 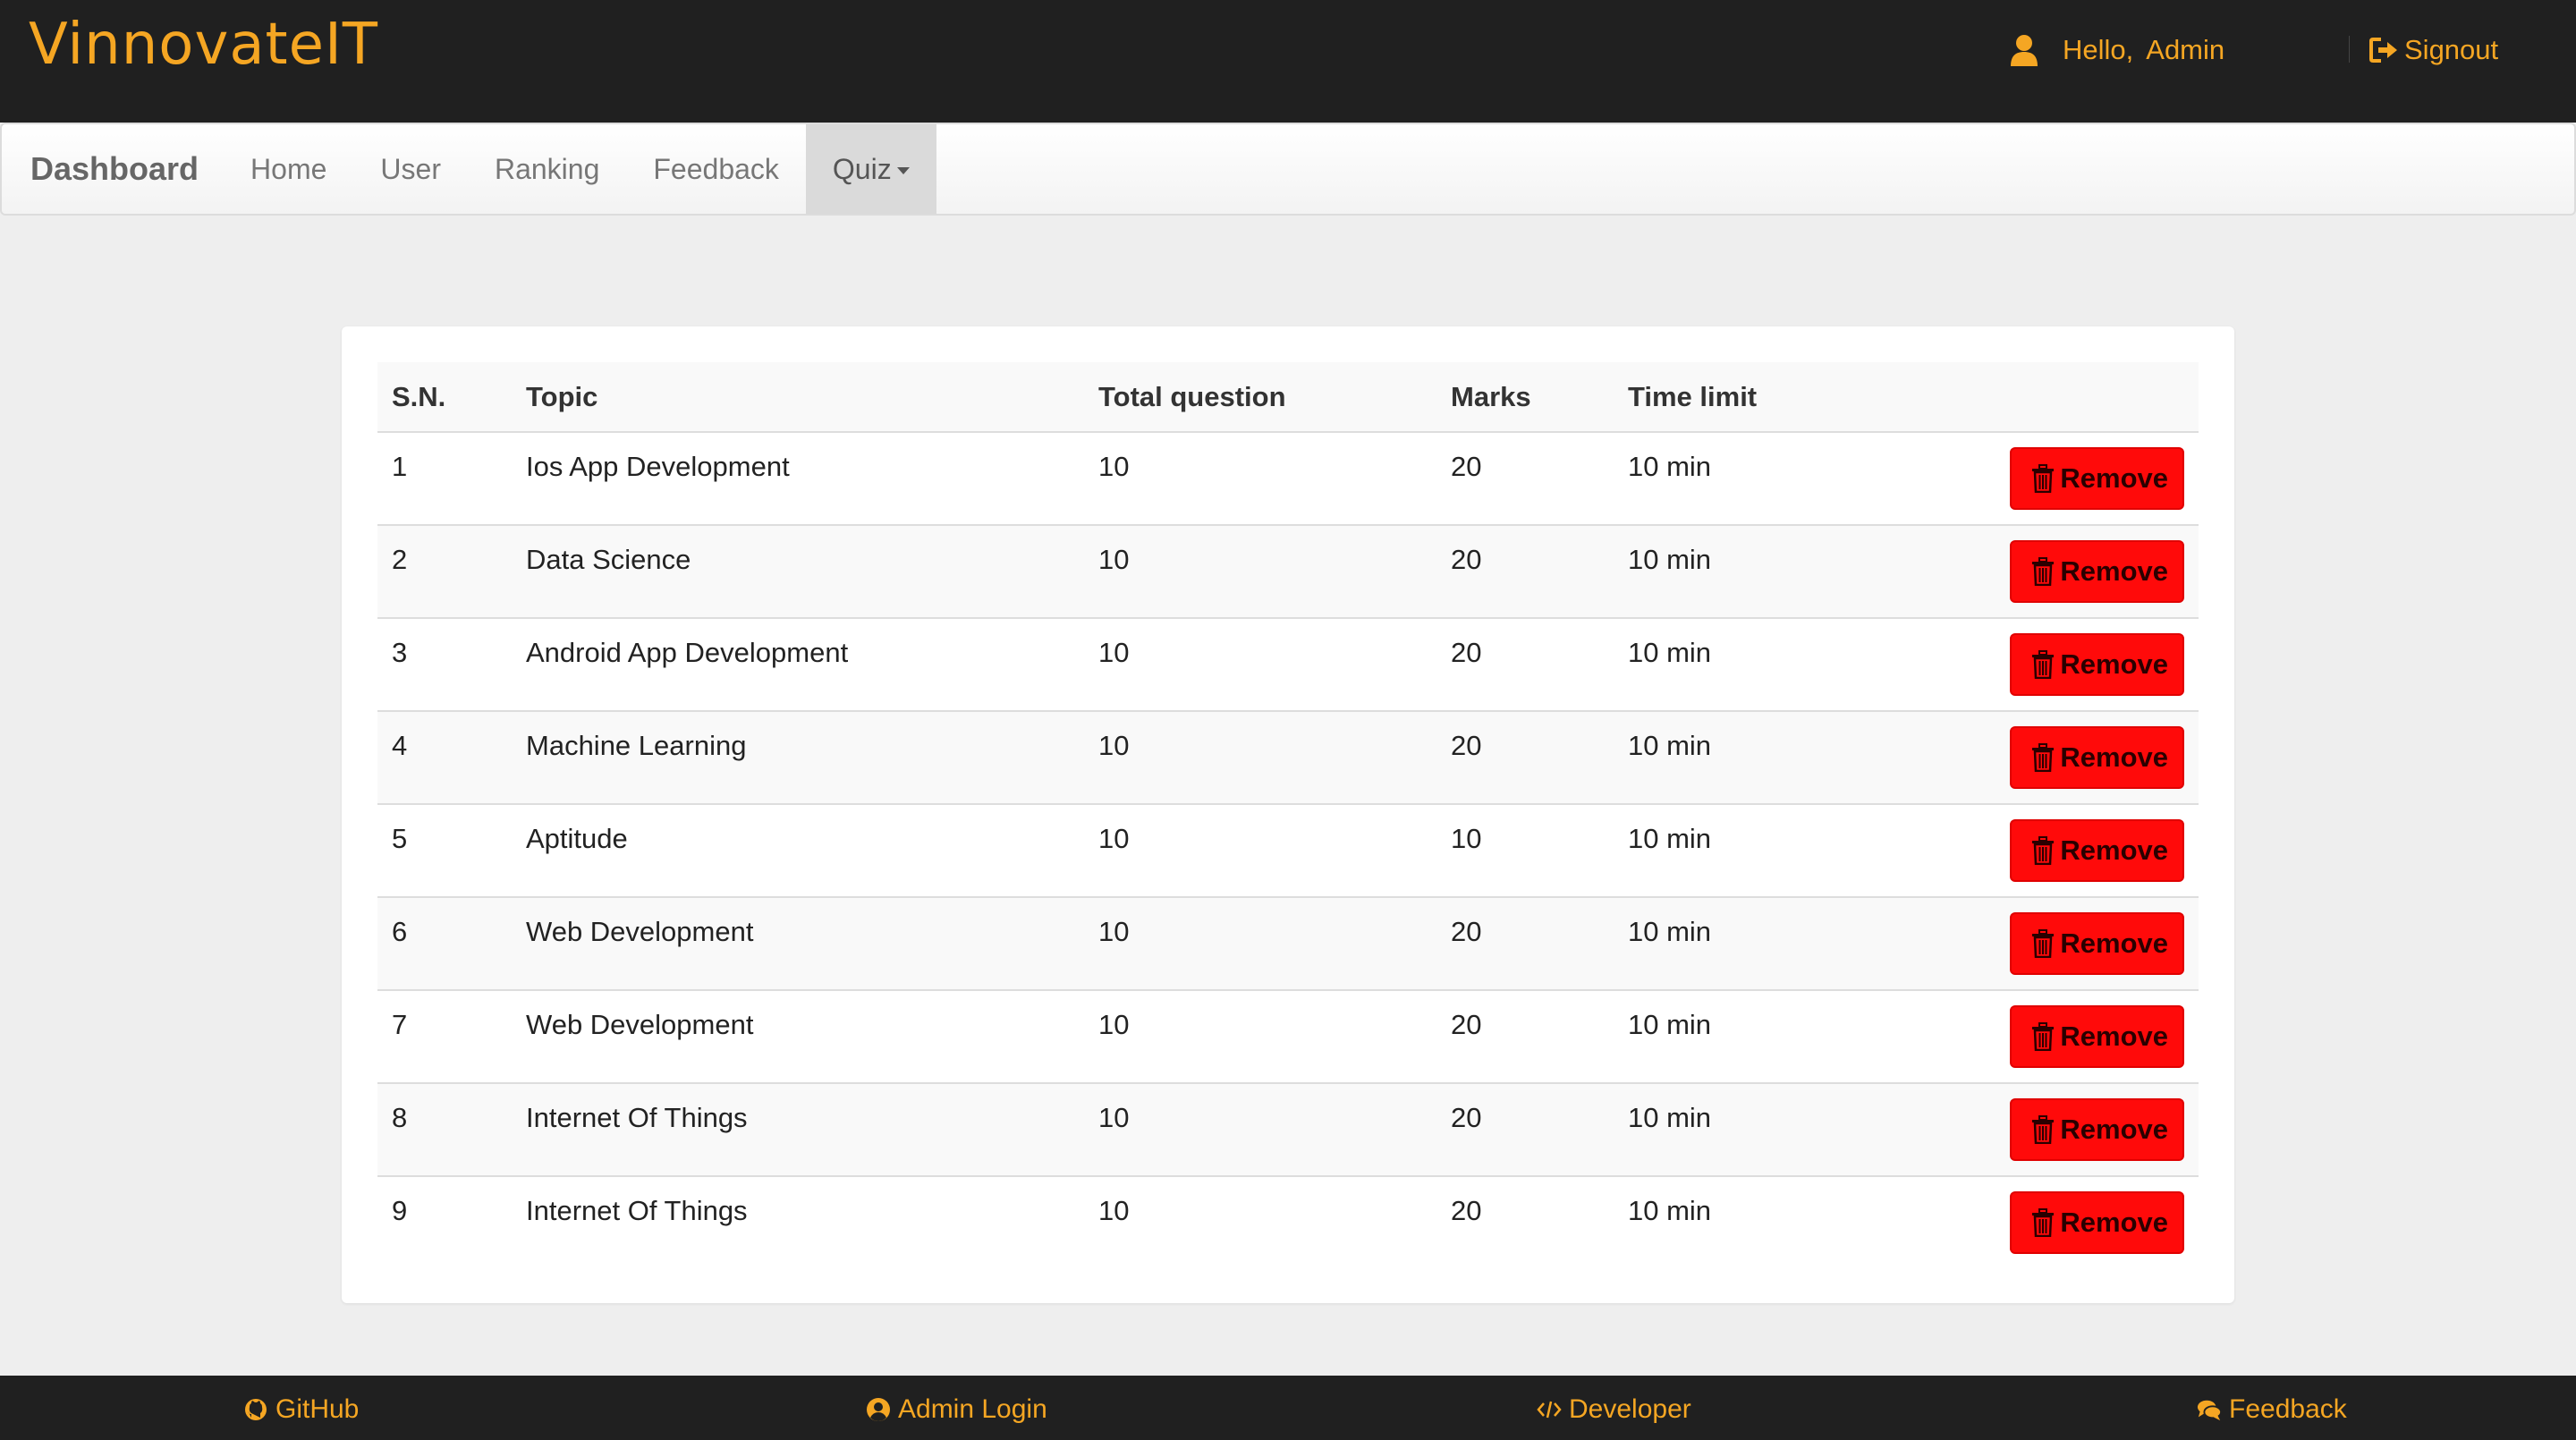 I want to click on footer-developer-link: Developer, so click(x=1614, y=1410).